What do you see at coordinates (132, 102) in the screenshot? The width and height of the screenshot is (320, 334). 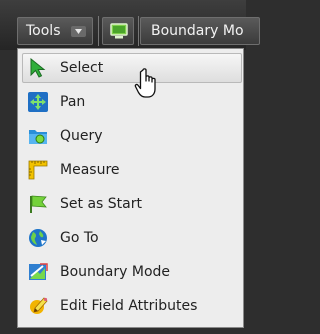 I see `menu-item-pan: Pan` at bounding box center [132, 102].